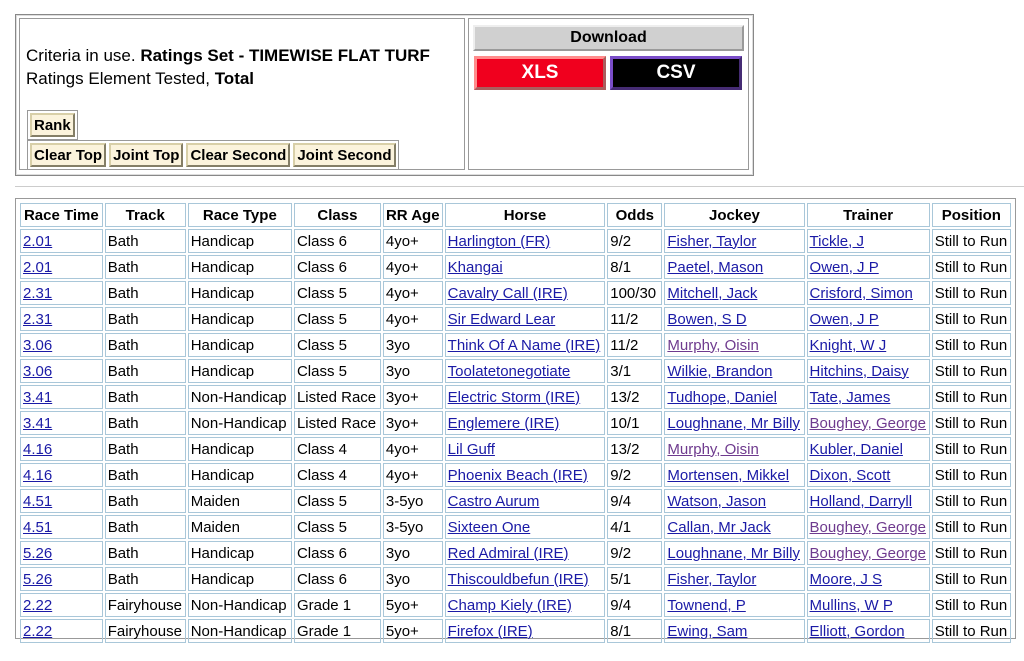 This screenshot has width=1024, height=661. Describe the element at coordinates (508, 293) in the screenshot. I see `horse-link: Cavalry Call (IRE)` at that location.